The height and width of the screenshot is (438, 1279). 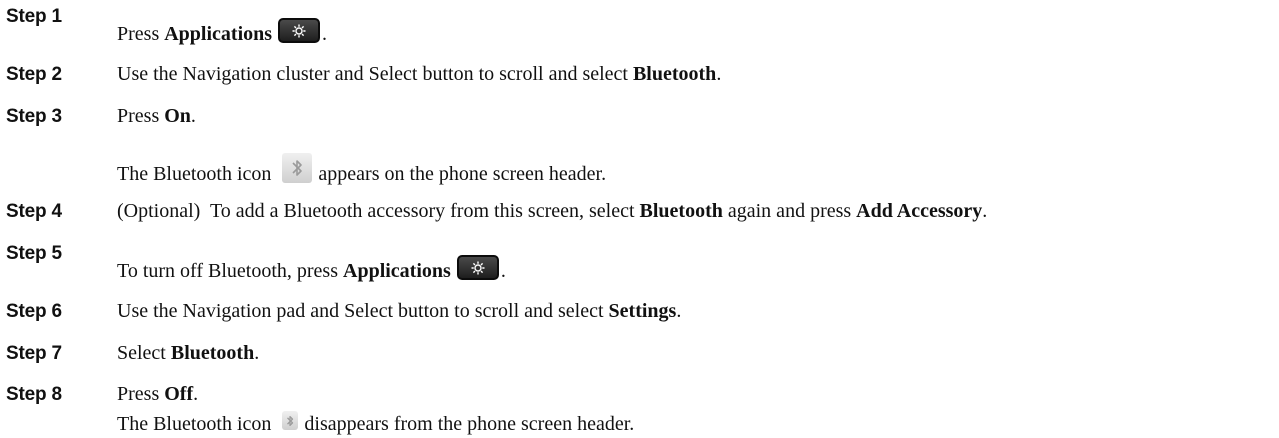 What do you see at coordinates (719, 74) in the screenshot?
I see `step-2-text-c: .` at bounding box center [719, 74].